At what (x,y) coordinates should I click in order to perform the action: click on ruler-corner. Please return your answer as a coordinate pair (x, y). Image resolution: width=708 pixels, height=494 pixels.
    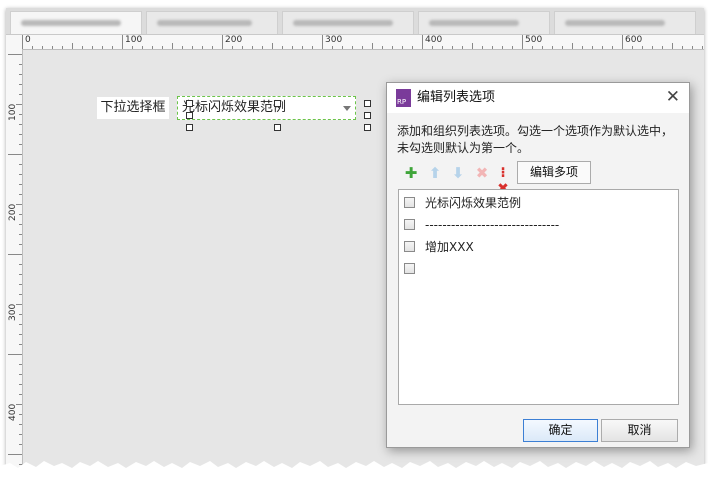
    Looking at the image, I should click on (14, 42).